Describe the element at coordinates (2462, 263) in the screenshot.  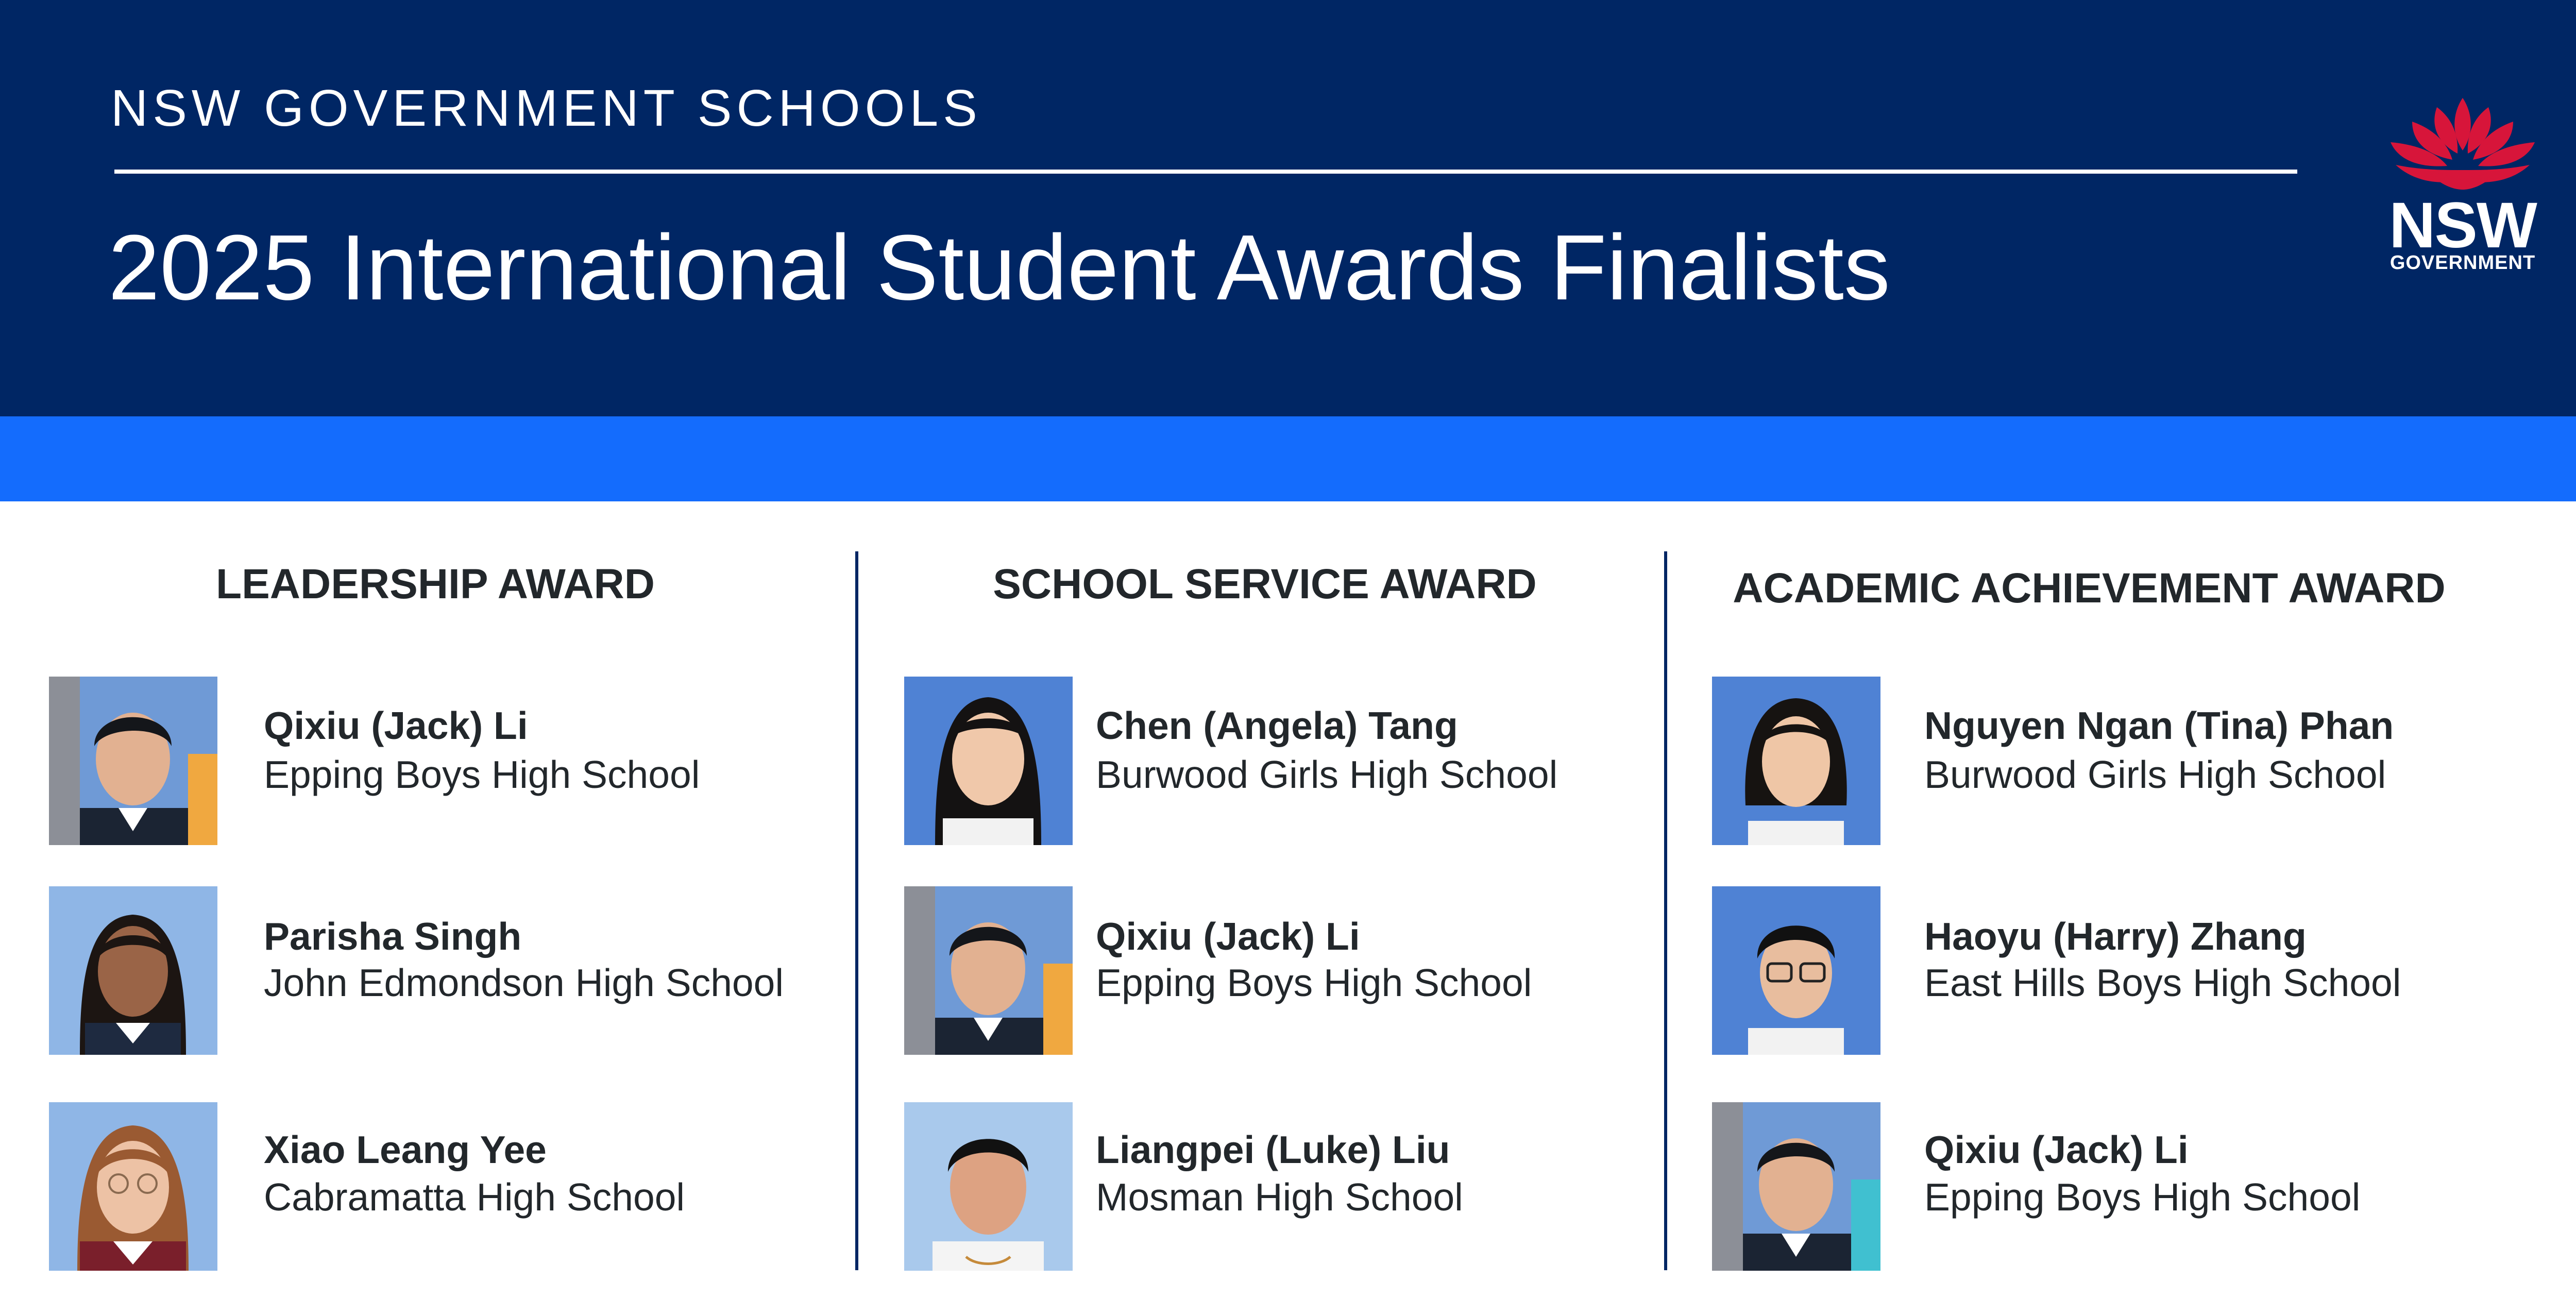
I see `logo-subtitle: GOVERNMENT` at that location.